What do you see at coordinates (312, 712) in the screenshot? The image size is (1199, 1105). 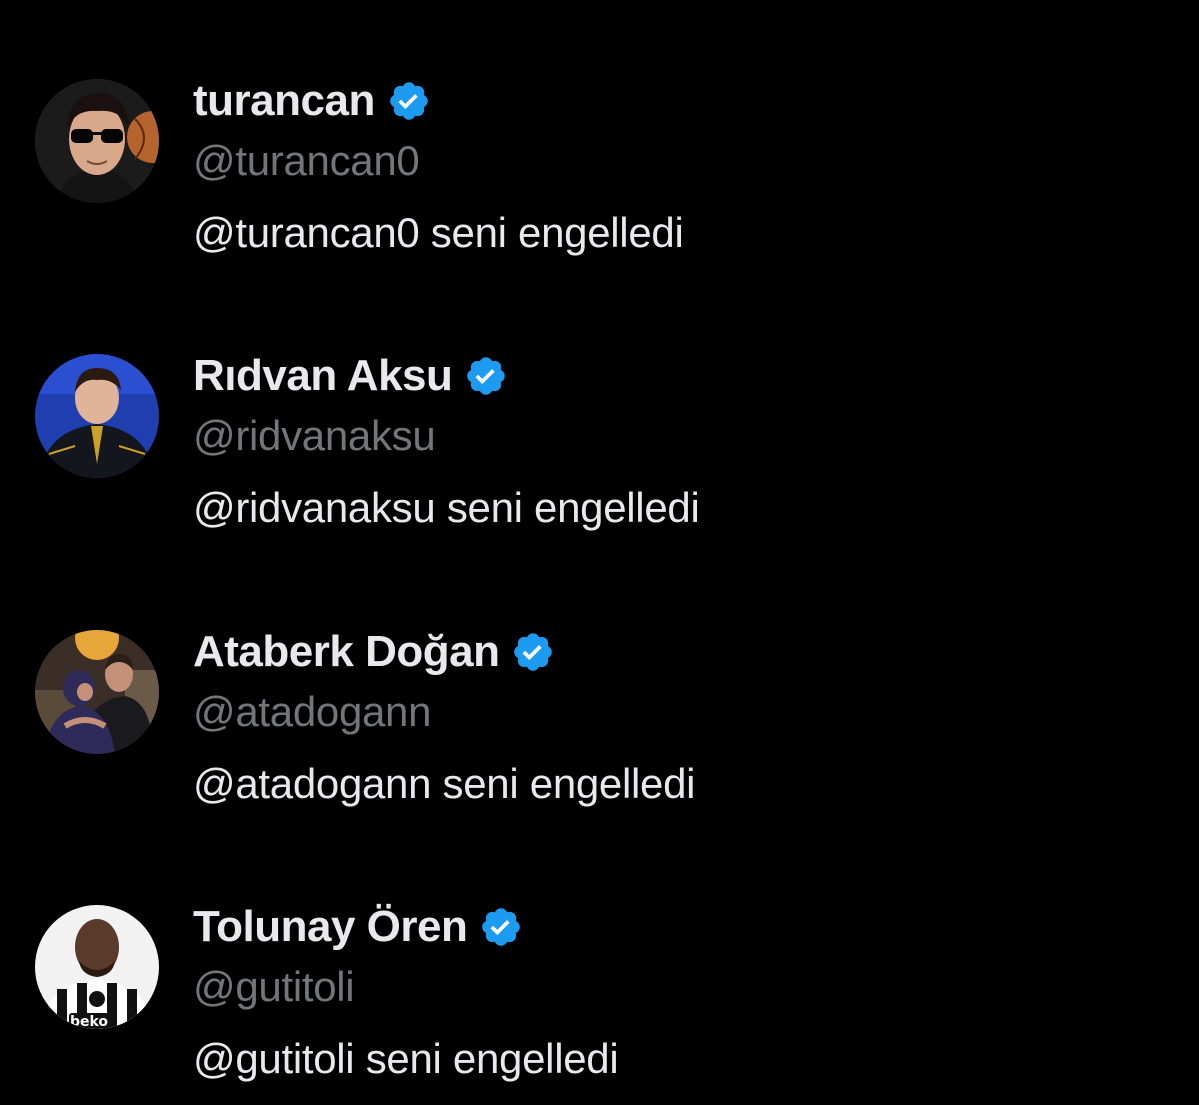 I see `user-handle: @atadogann` at bounding box center [312, 712].